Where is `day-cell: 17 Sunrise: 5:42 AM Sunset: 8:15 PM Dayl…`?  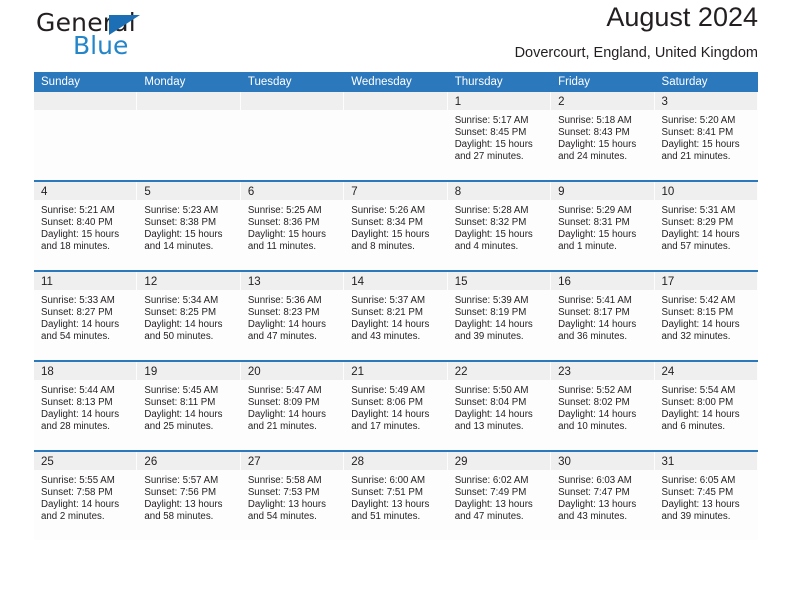
day-cell: 17 Sunrise: 5:42 AM Sunset: 8:15 PM Dayl… is located at coordinates (706, 316).